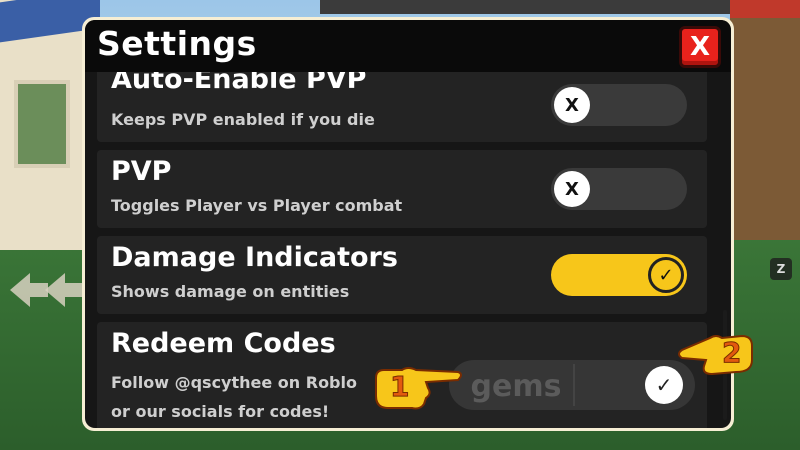  Describe the element at coordinates (402, 189) in the screenshot. I see `setting-row-pvp: PVP Toggles Player vs Player combat X` at that location.